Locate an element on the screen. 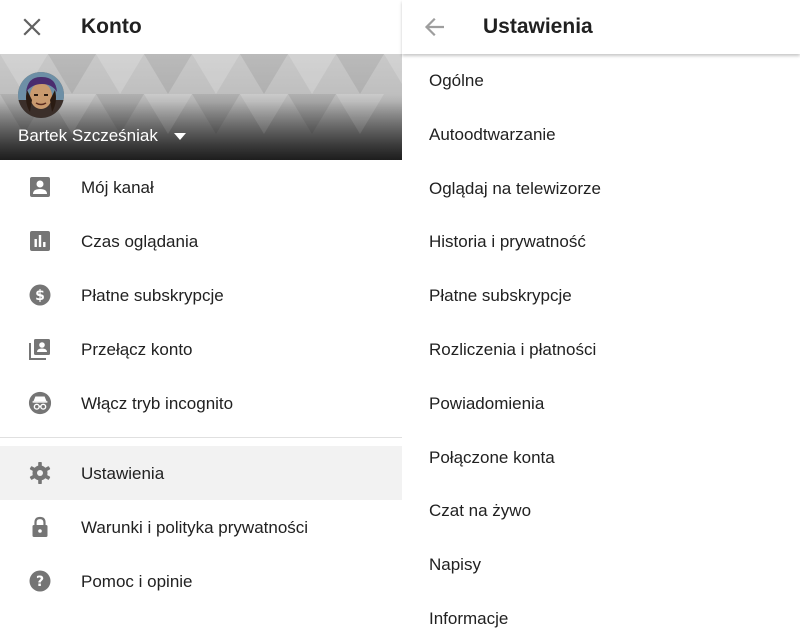  menu-item-label: Mój kanał is located at coordinates (117, 187).